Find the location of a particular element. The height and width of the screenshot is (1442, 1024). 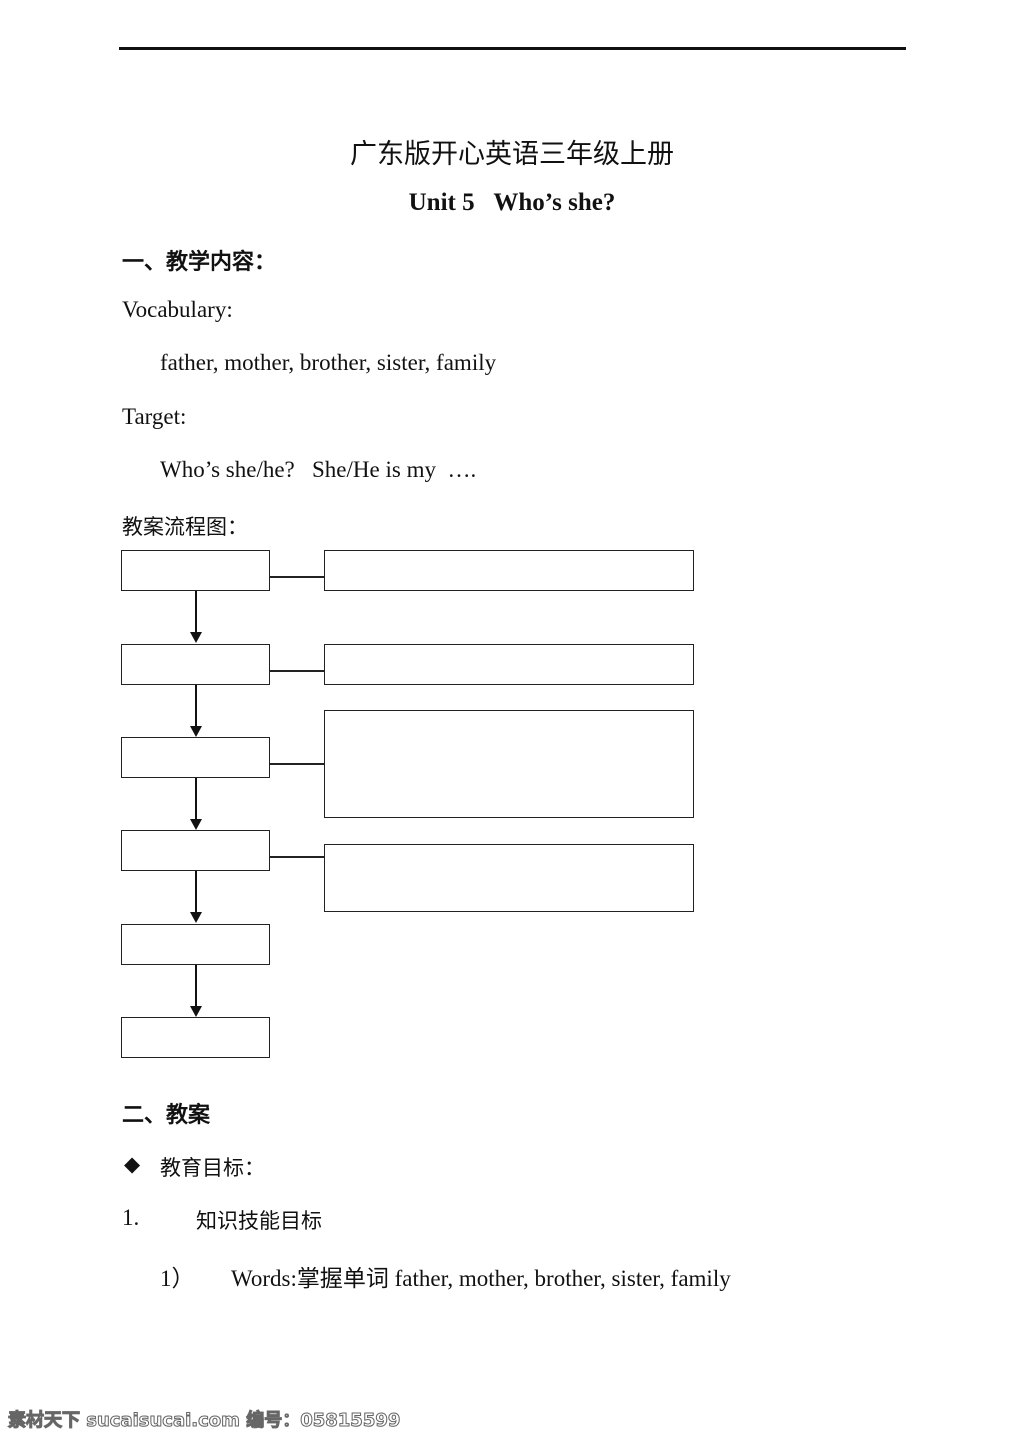

detail-warm-up is located at coordinates (509, 570).